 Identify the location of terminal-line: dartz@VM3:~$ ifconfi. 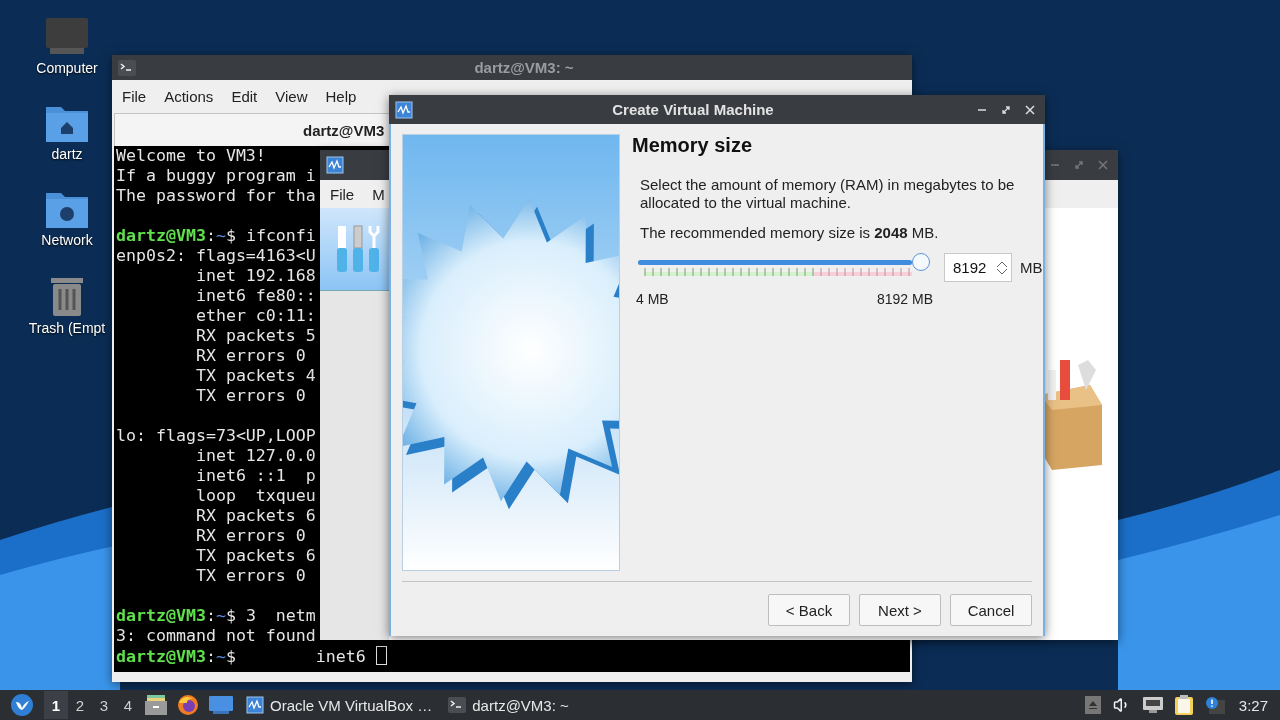
(216, 236).